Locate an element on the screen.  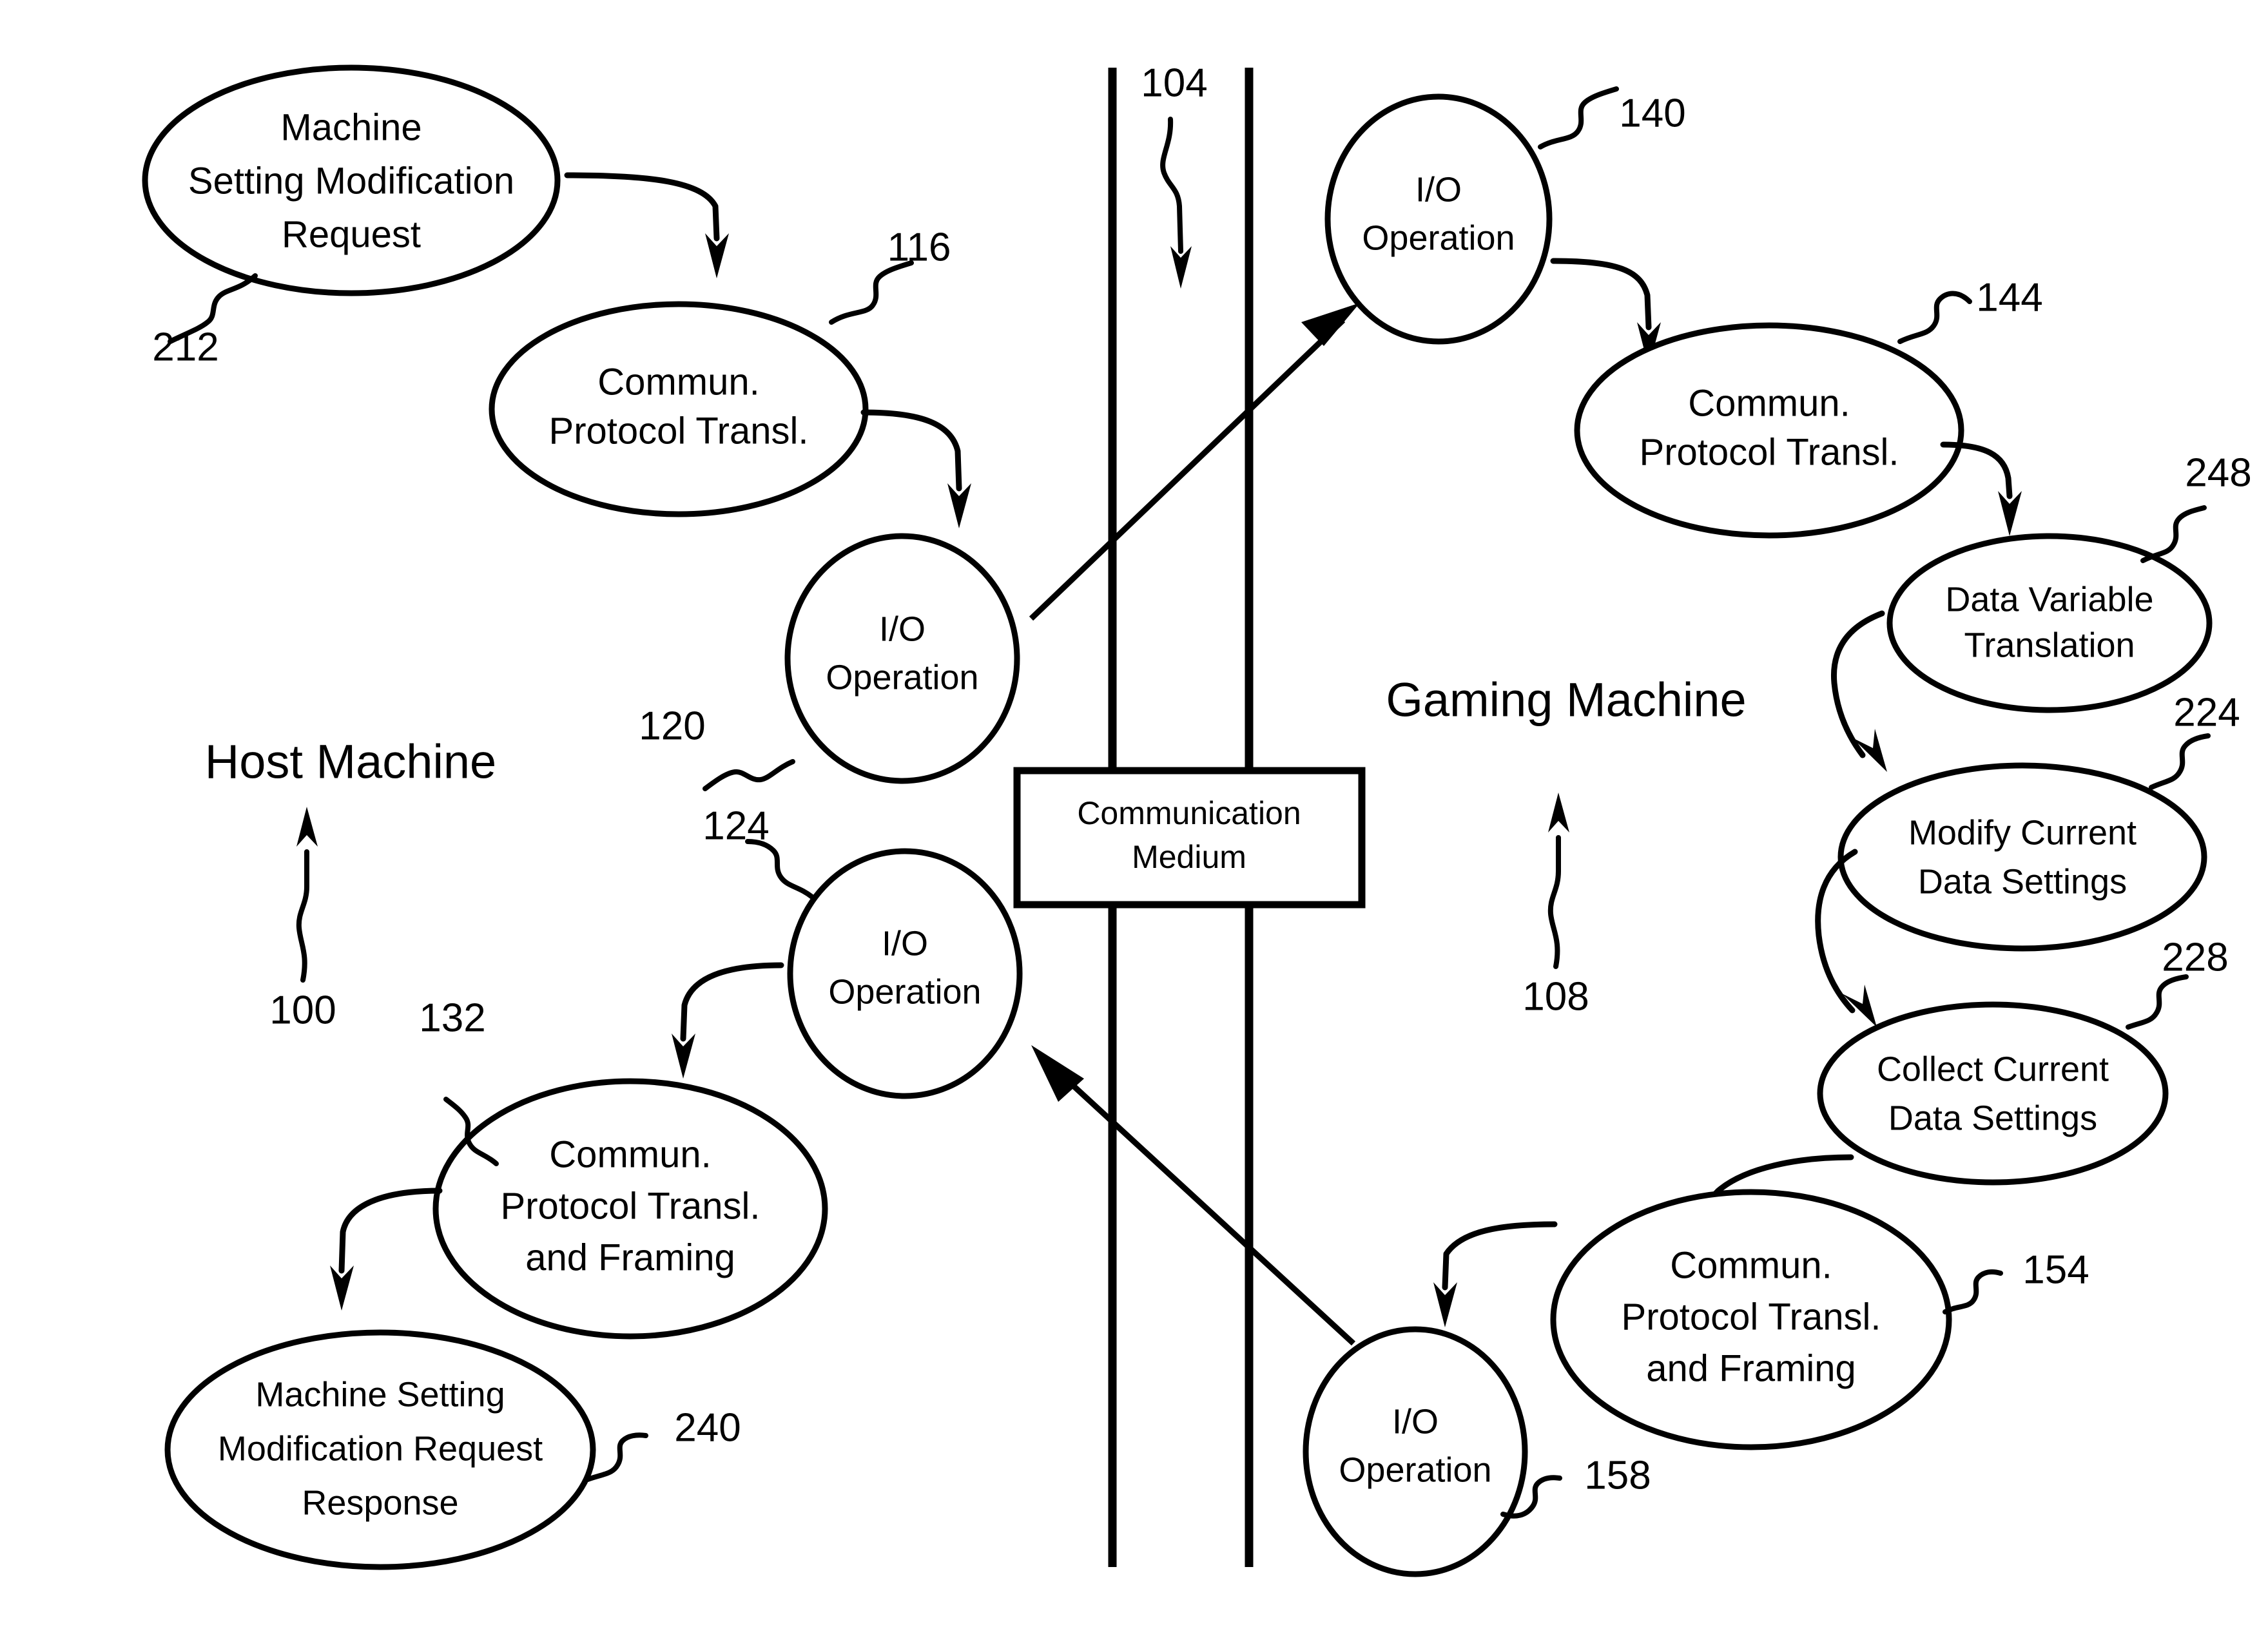
node-132-line-3: and Framing is located at coordinates (630, 1257).